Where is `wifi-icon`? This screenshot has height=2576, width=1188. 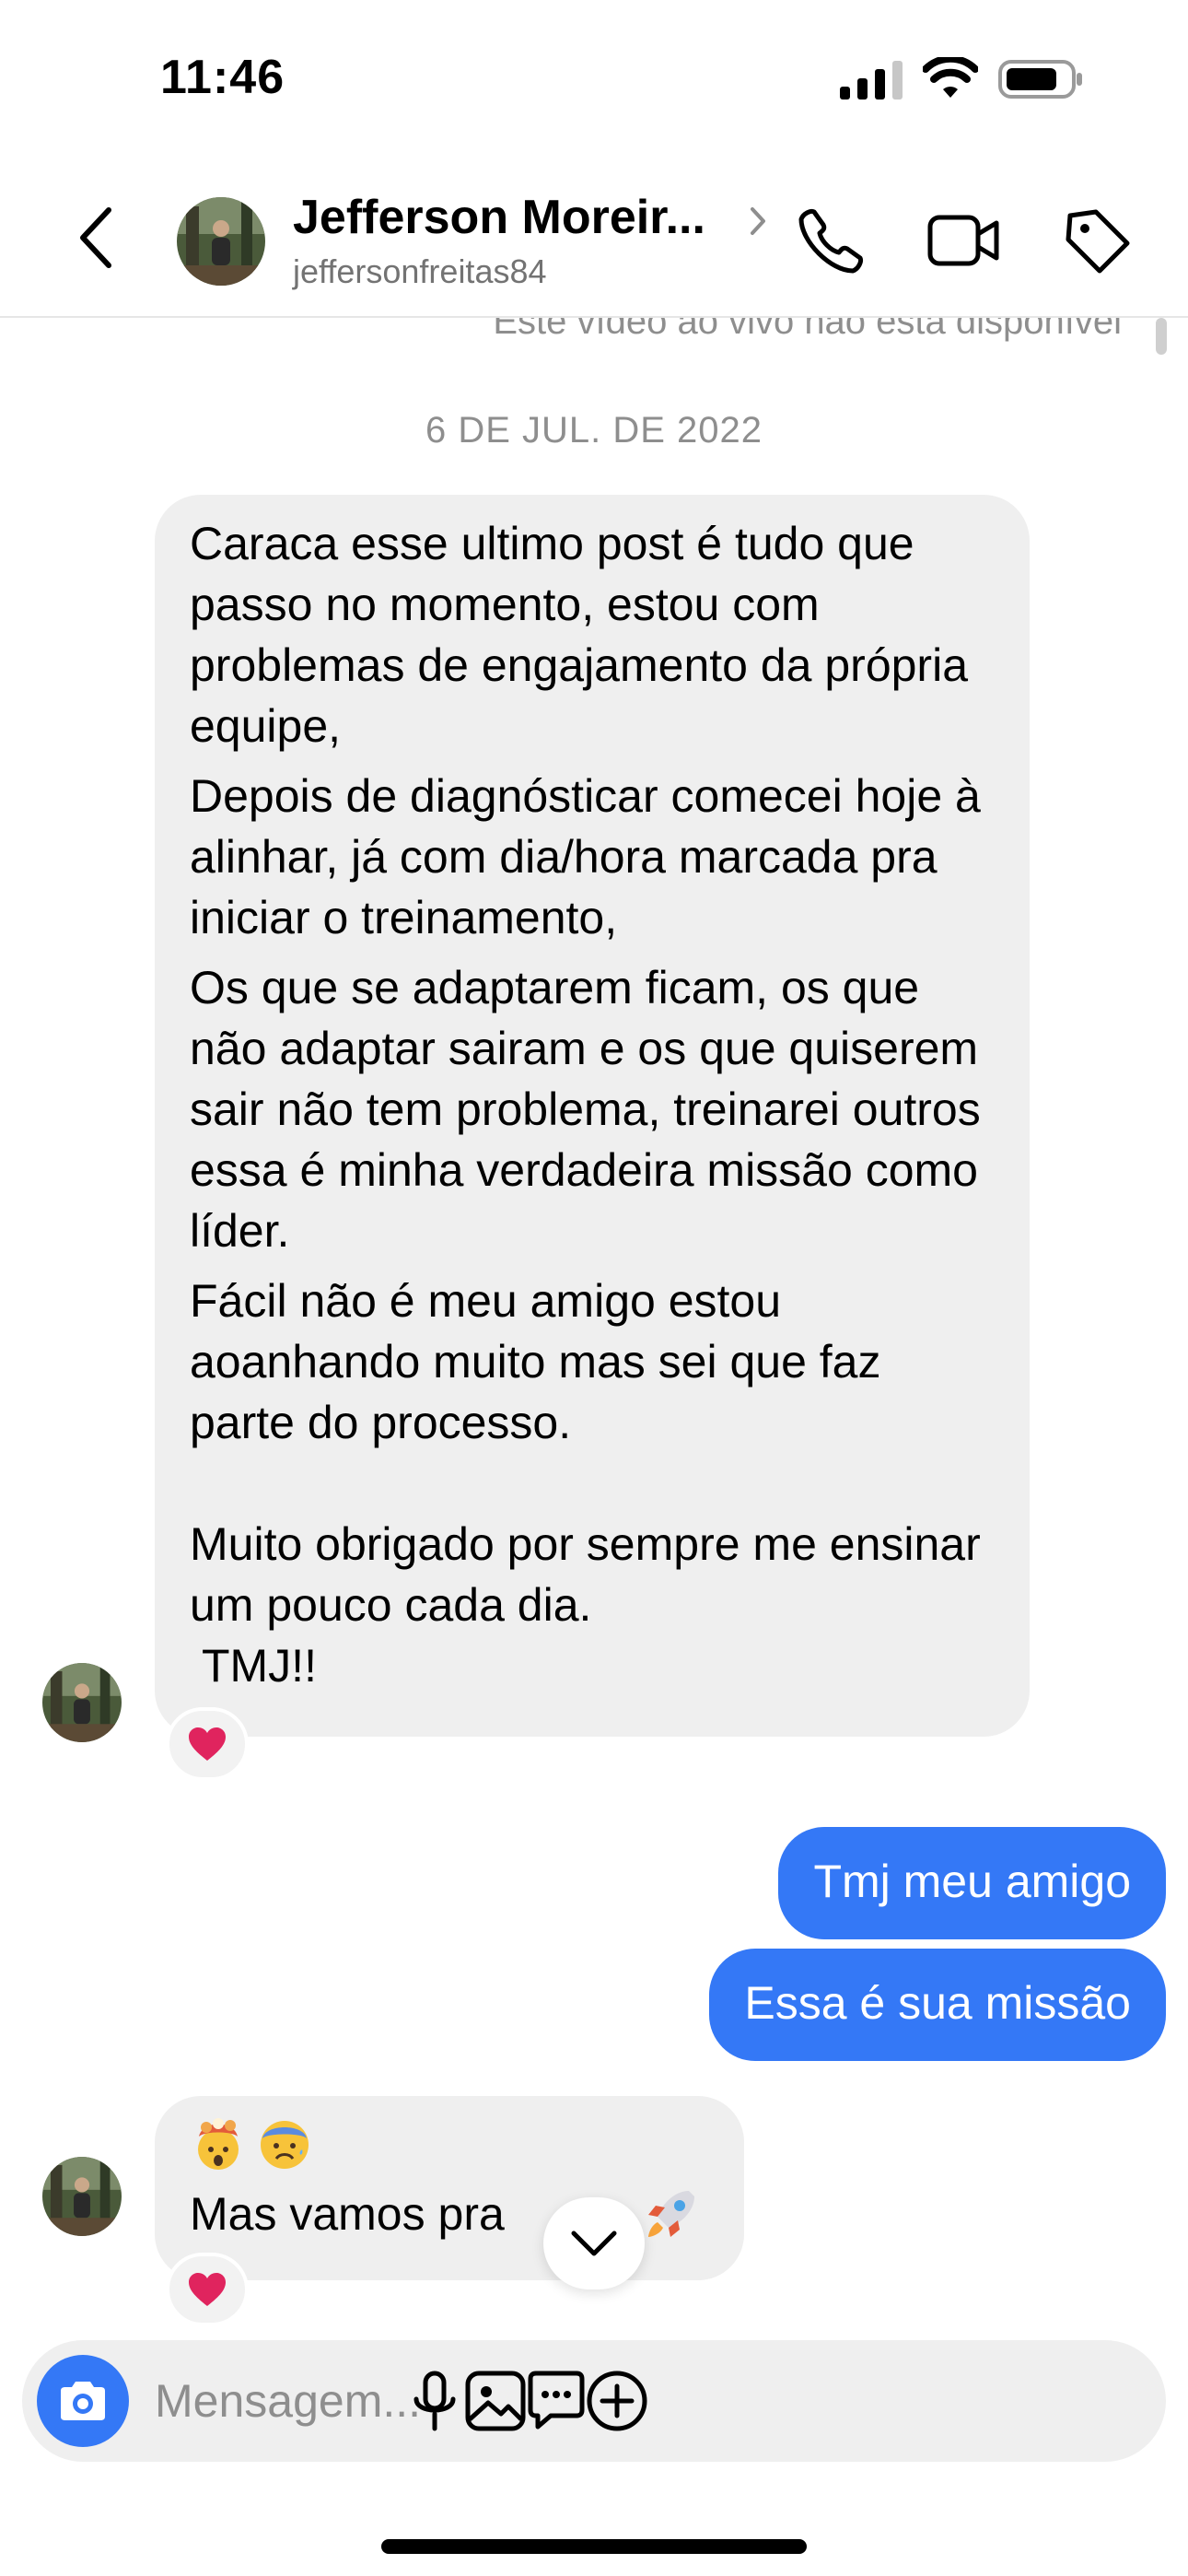
wifi-icon is located at coordinates (951, 77).